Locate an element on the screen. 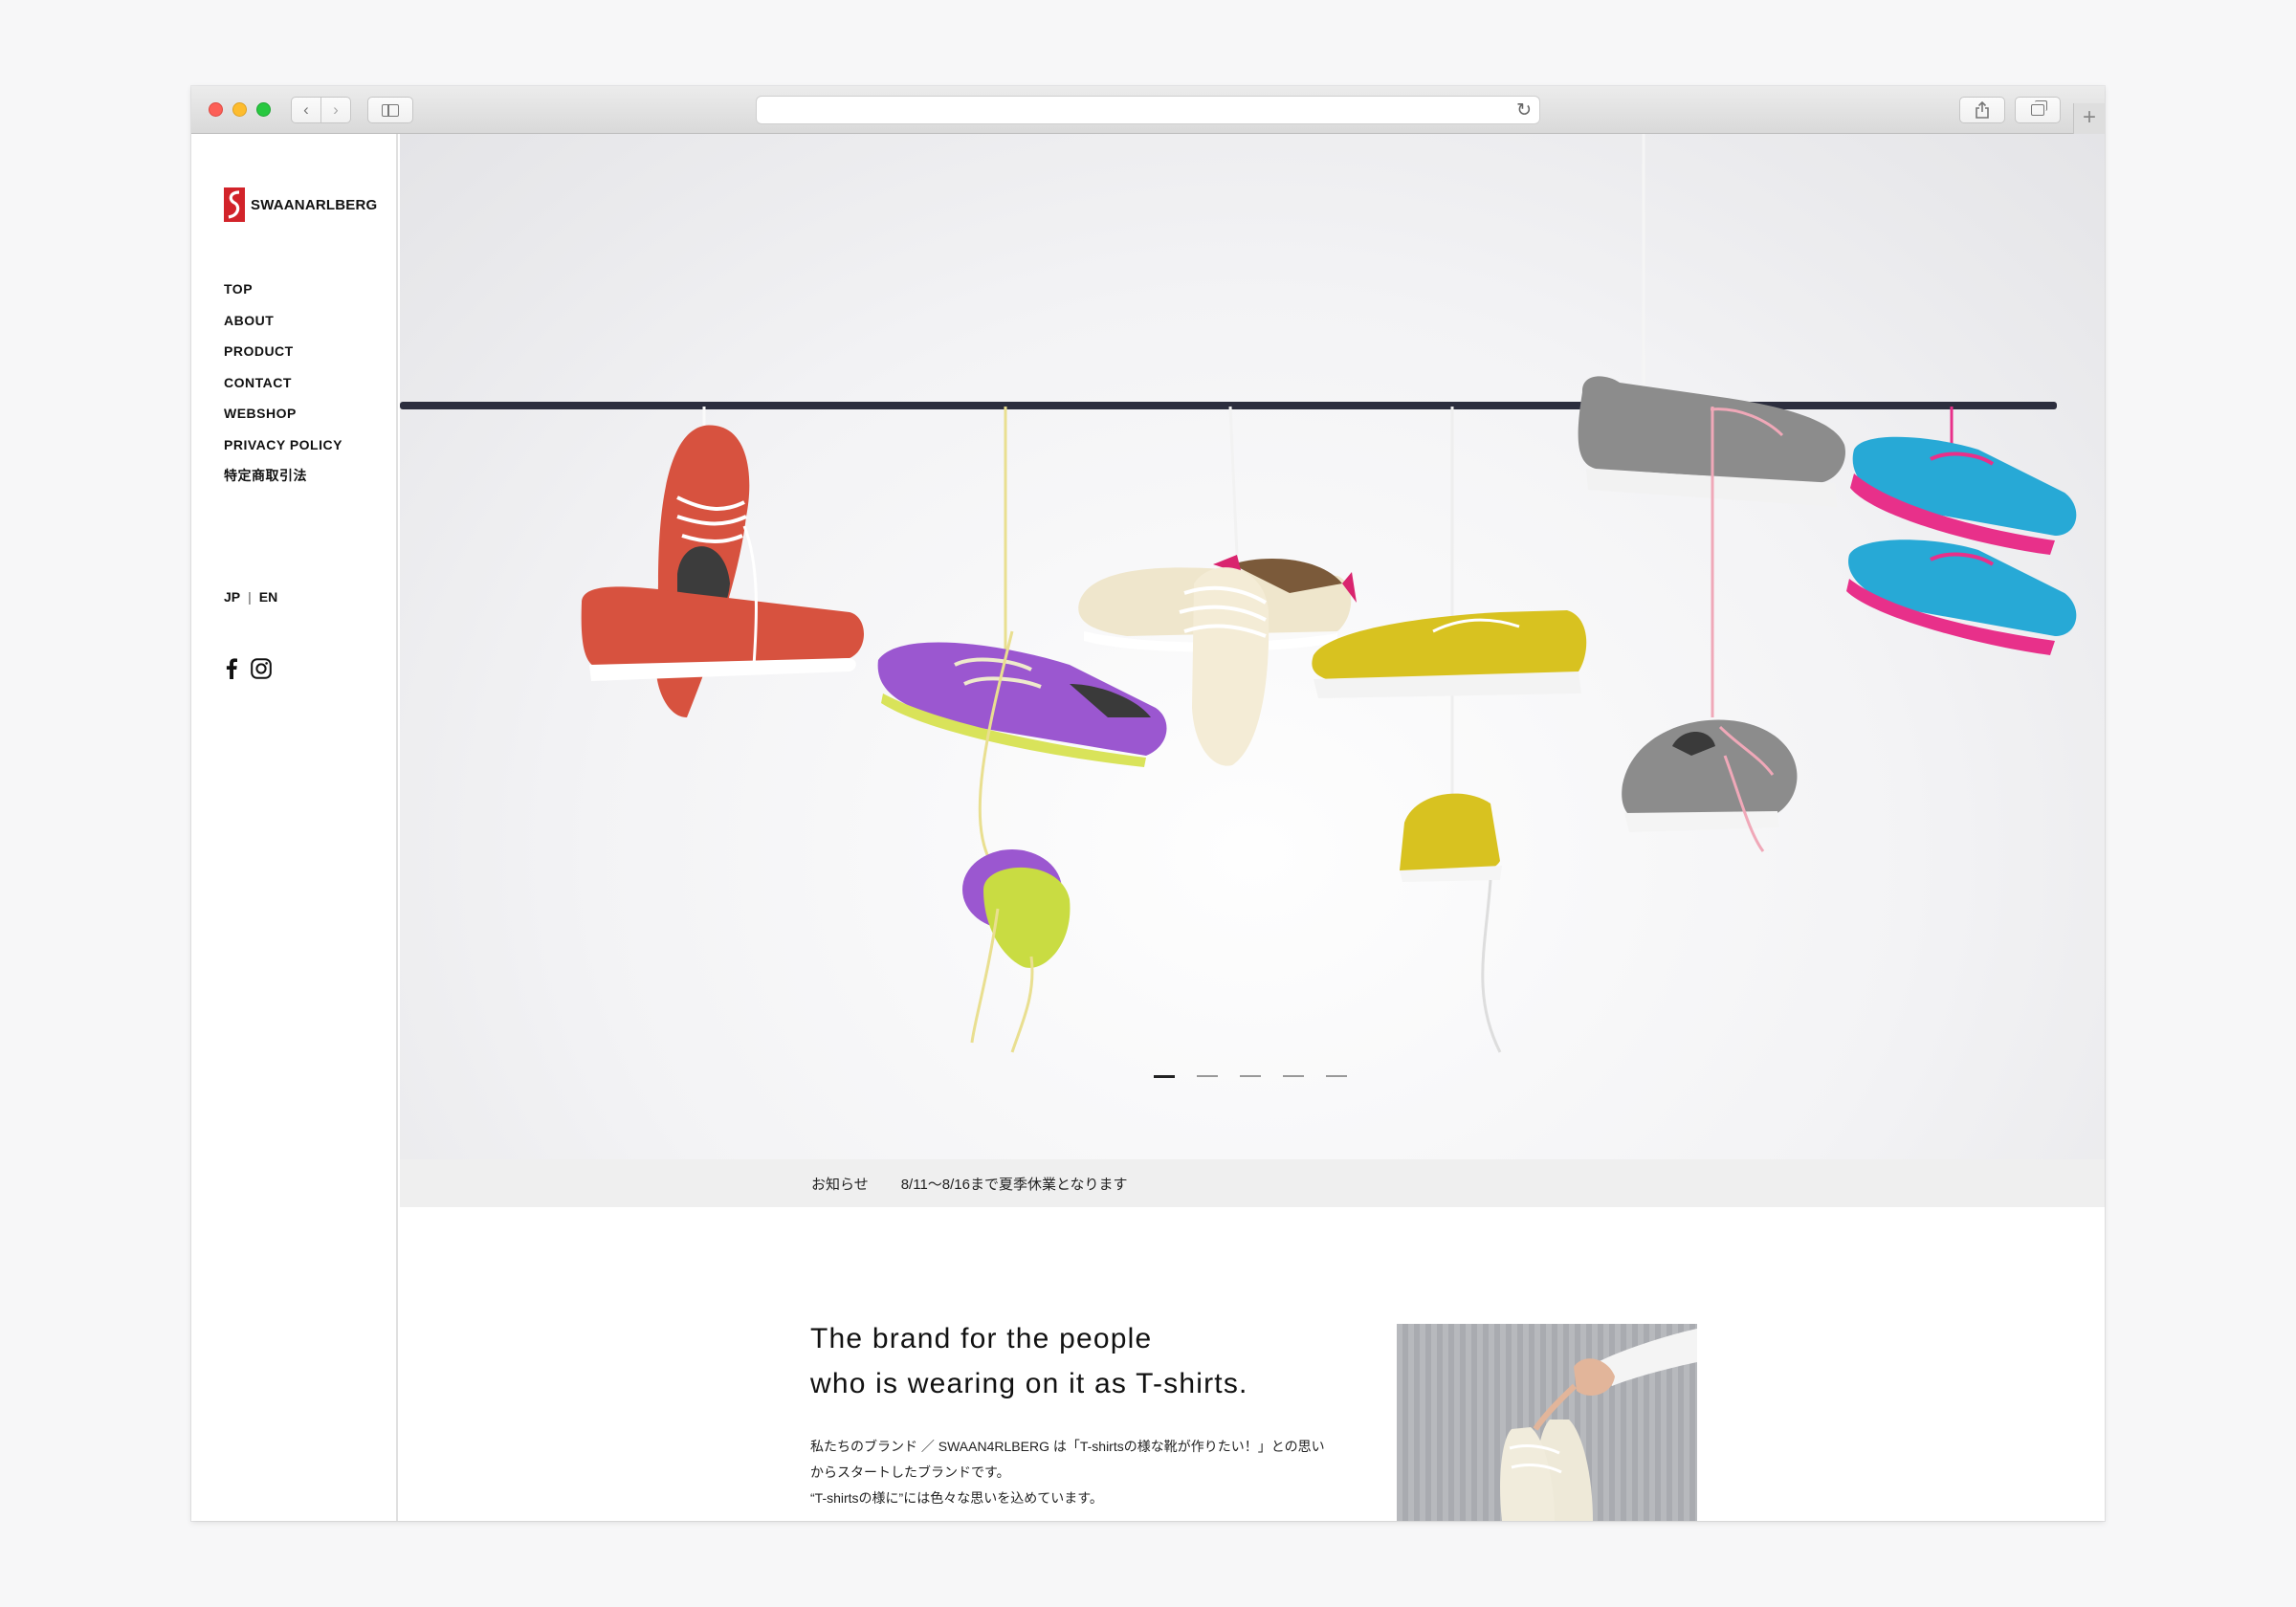  menu-item-webshop: WEBSHOP is located at coordinates (283, 413).